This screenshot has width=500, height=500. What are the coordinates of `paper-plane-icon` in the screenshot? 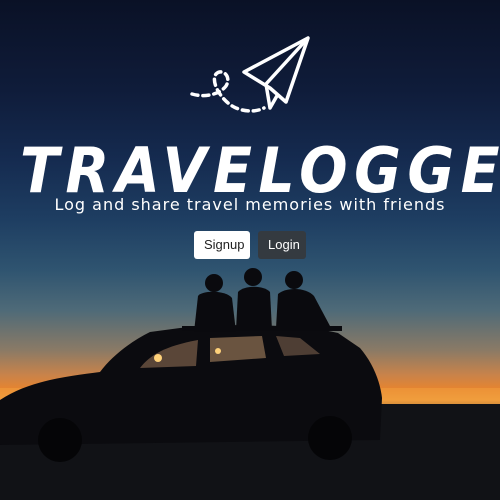 It's located at (250, 74).